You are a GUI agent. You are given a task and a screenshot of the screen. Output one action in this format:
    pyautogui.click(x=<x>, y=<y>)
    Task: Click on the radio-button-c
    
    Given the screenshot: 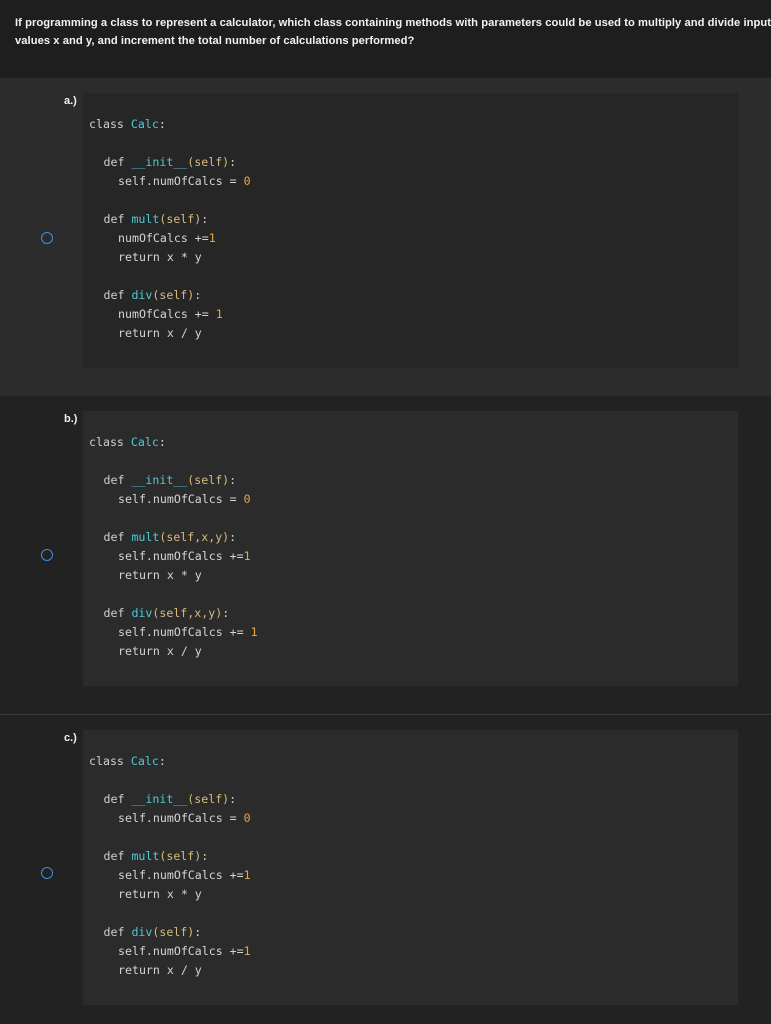 What is the action you would take?
    pyautogui.click(x=47, y=873)
    